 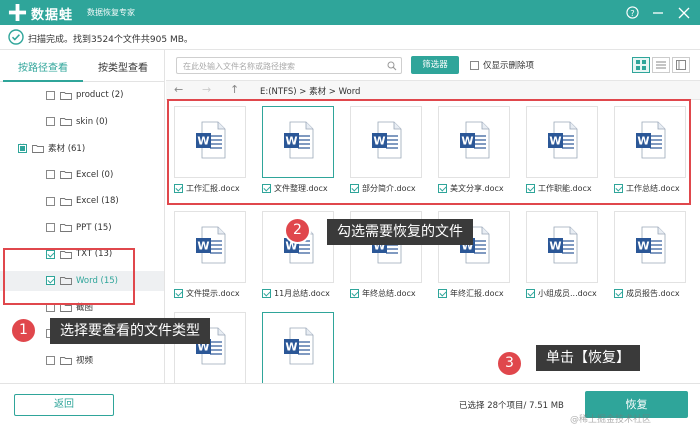 What do you see at coordinates (658, 12) in the screenshot?
I see `minimize-icon` at bounding box center [658, 12].